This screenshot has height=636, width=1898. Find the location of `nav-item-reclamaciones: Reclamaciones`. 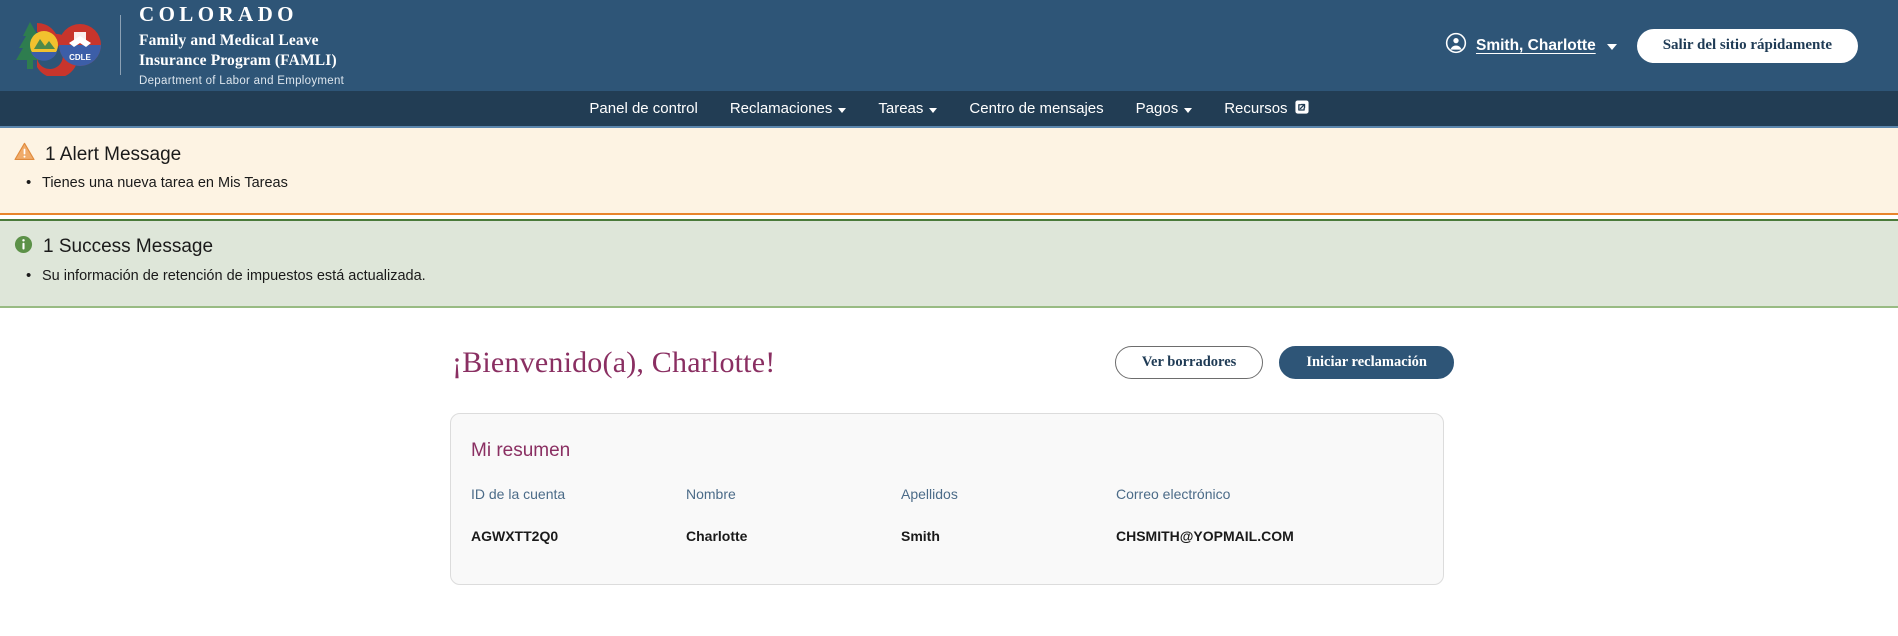

nav-item-reclamaciones: Reclamaciones is located at coordinates (788, 108).